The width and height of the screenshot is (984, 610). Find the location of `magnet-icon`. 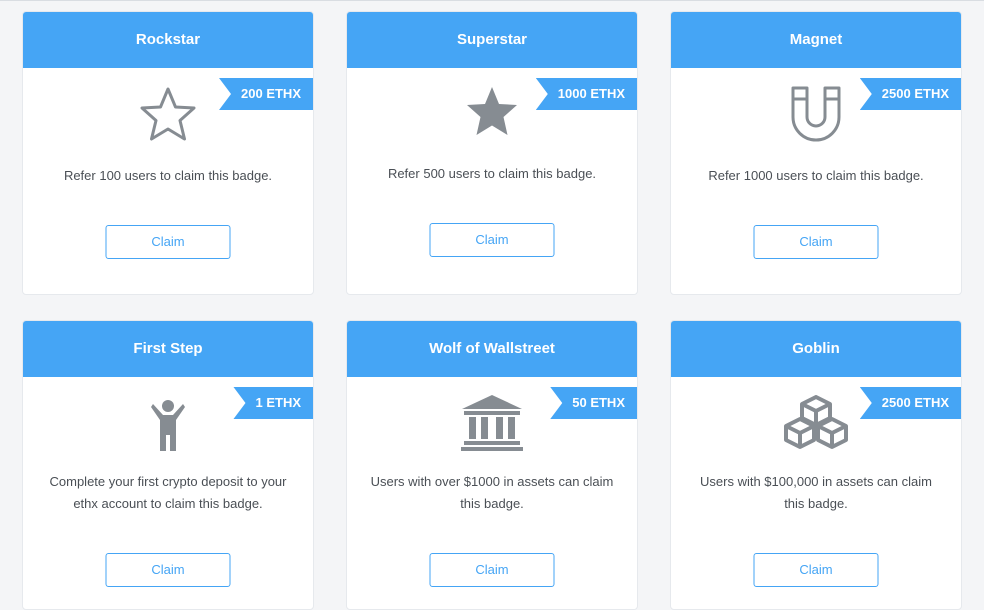

magnet-icon is located at coordinates (816, 114).